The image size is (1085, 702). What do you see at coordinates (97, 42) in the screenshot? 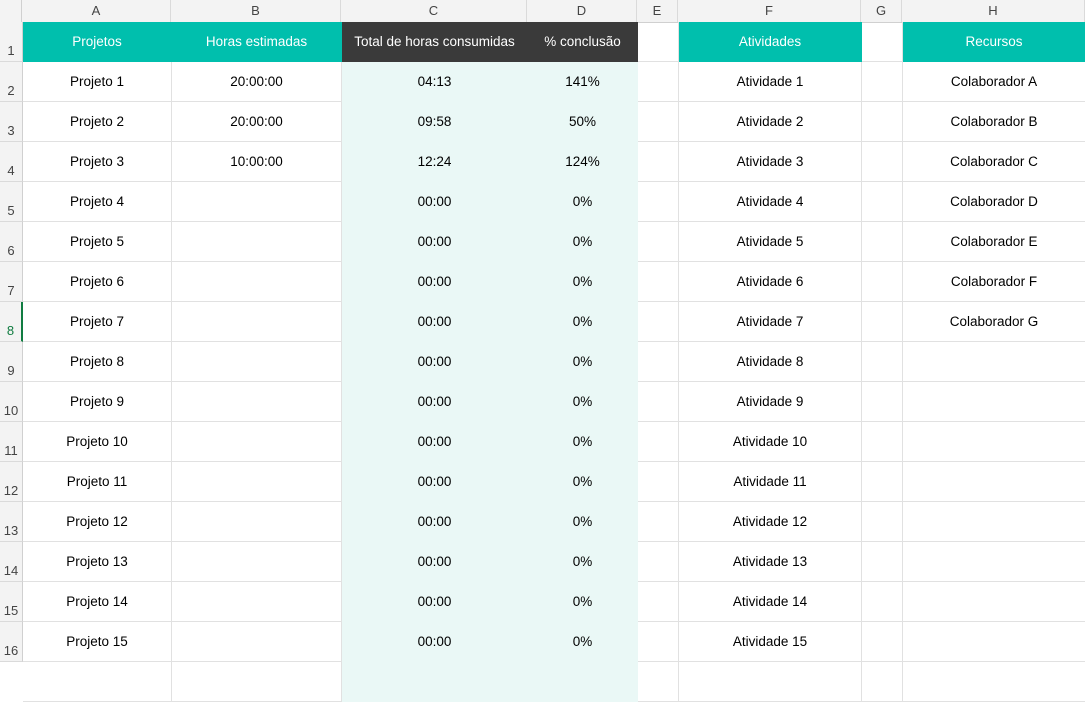
I see `header-projetos: Projetos` at bounding box center [97, 42].